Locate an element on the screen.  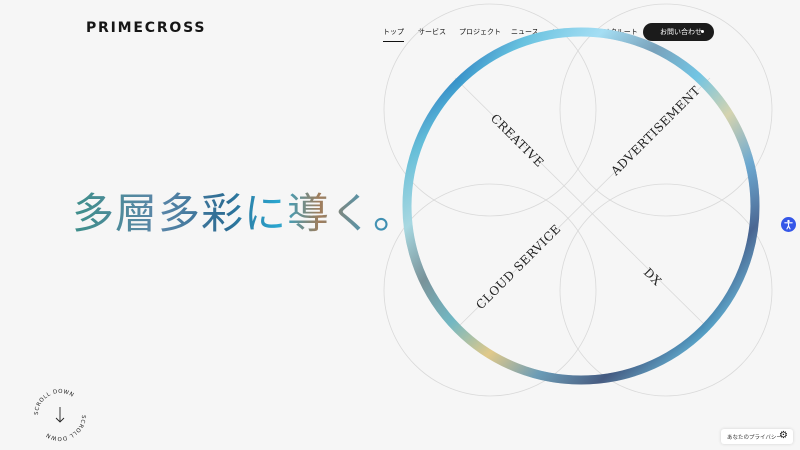
scroll-down-text-2: SCROLL DOWN is located at coordinates (65, 428).